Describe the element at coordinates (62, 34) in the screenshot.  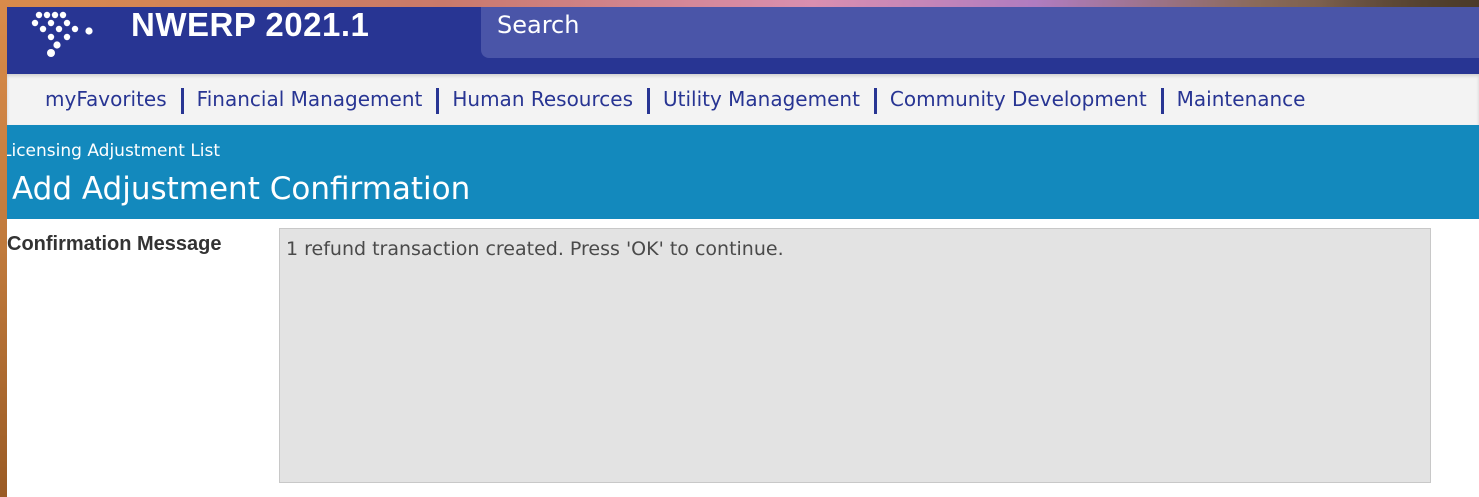
I see `nwerp-dots-logo-icon` at that location.